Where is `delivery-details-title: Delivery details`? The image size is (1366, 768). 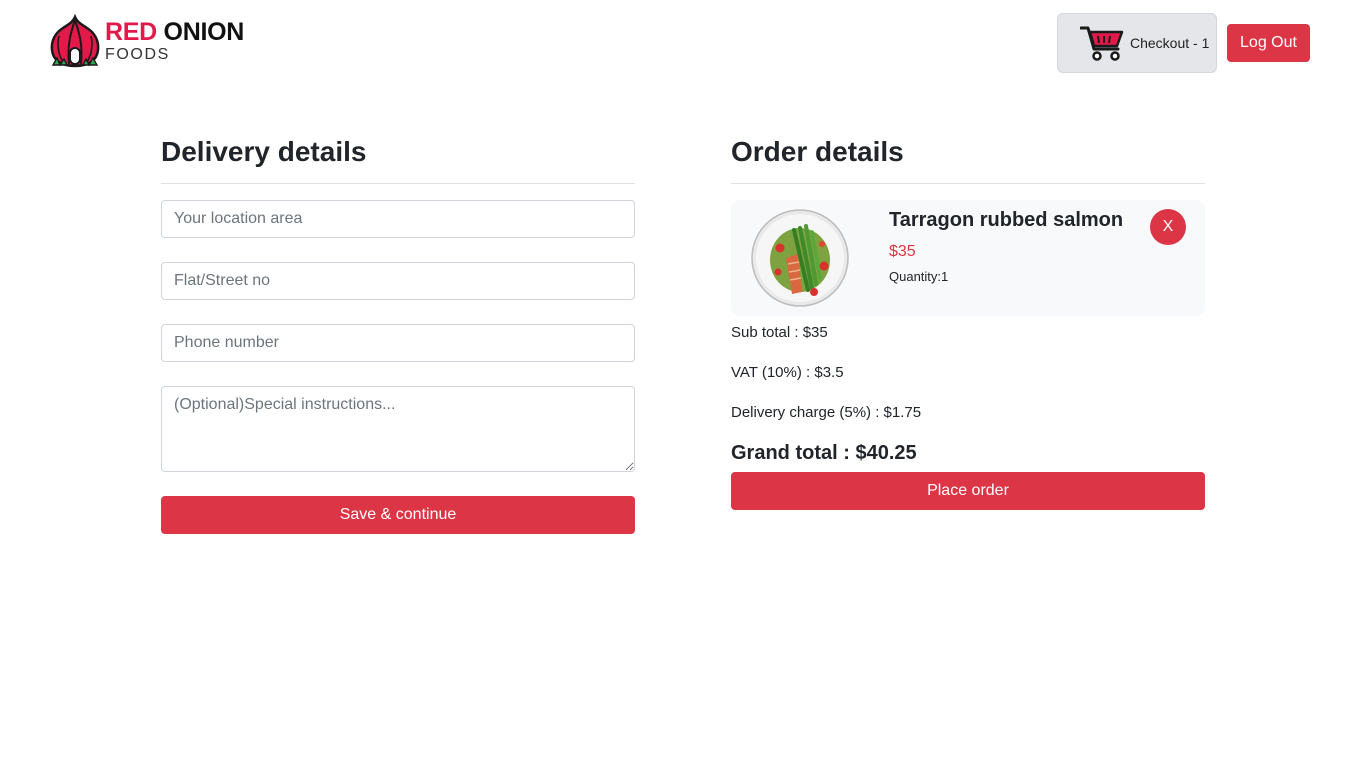 delivery-details-title: Delivery details is located at coordinates (264, 151).